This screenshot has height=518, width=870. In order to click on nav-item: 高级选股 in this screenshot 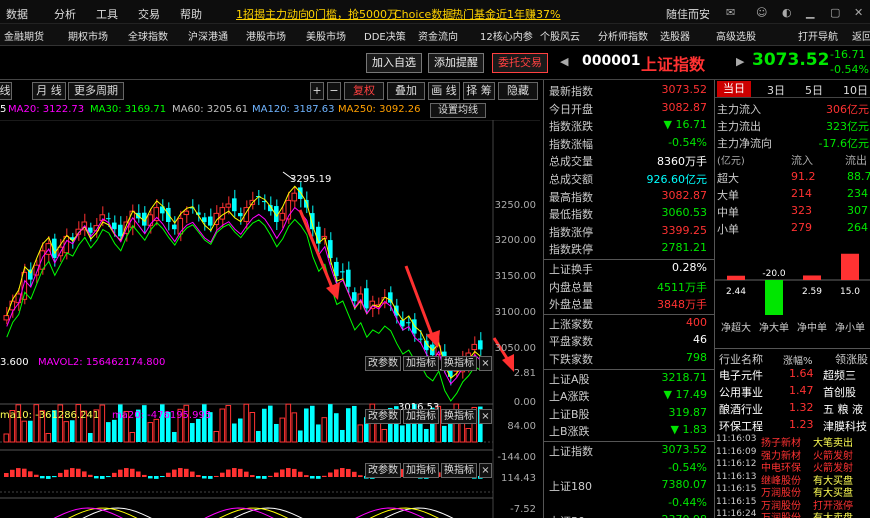, I will do `click(736, 35)`.